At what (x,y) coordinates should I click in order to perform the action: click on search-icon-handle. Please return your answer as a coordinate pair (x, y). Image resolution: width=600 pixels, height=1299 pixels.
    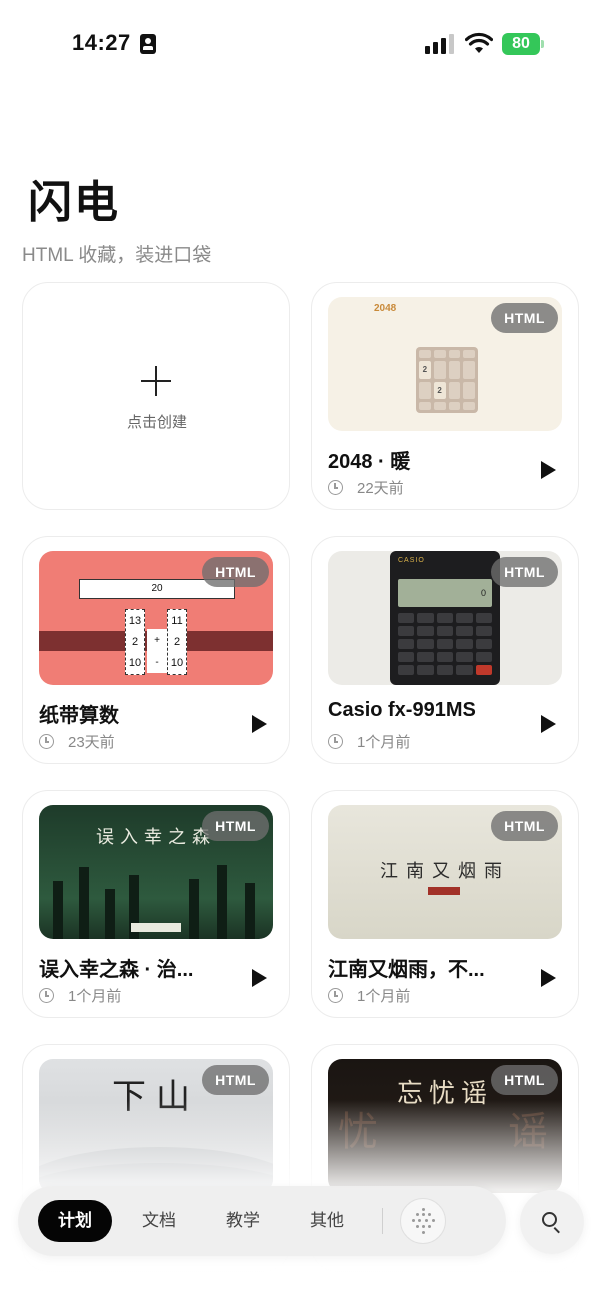
    Looking at the image, I should click on (556, 1230).